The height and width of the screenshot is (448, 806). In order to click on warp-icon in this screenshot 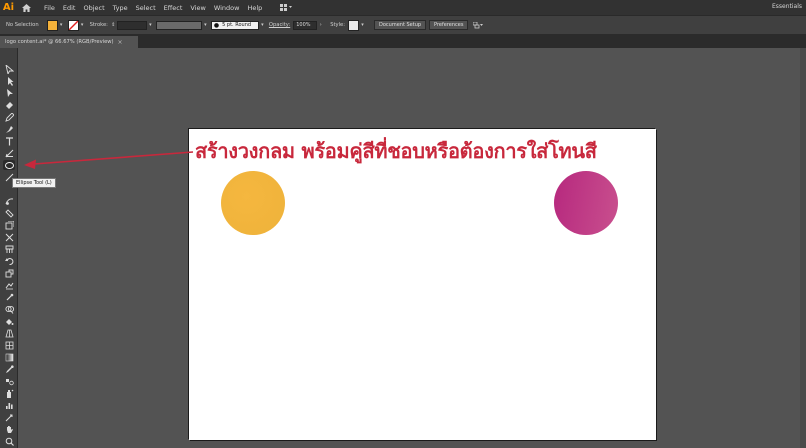, I will do `click(9, 285)`.